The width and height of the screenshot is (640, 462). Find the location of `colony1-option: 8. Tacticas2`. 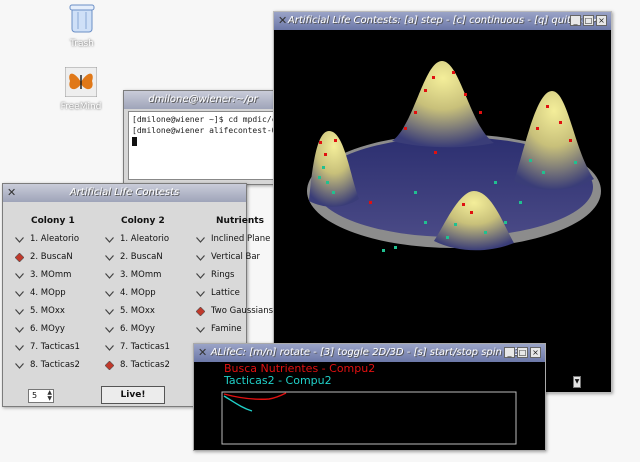

colony1-option: 8. Tacticas2 is located at coordinates (47, 365).